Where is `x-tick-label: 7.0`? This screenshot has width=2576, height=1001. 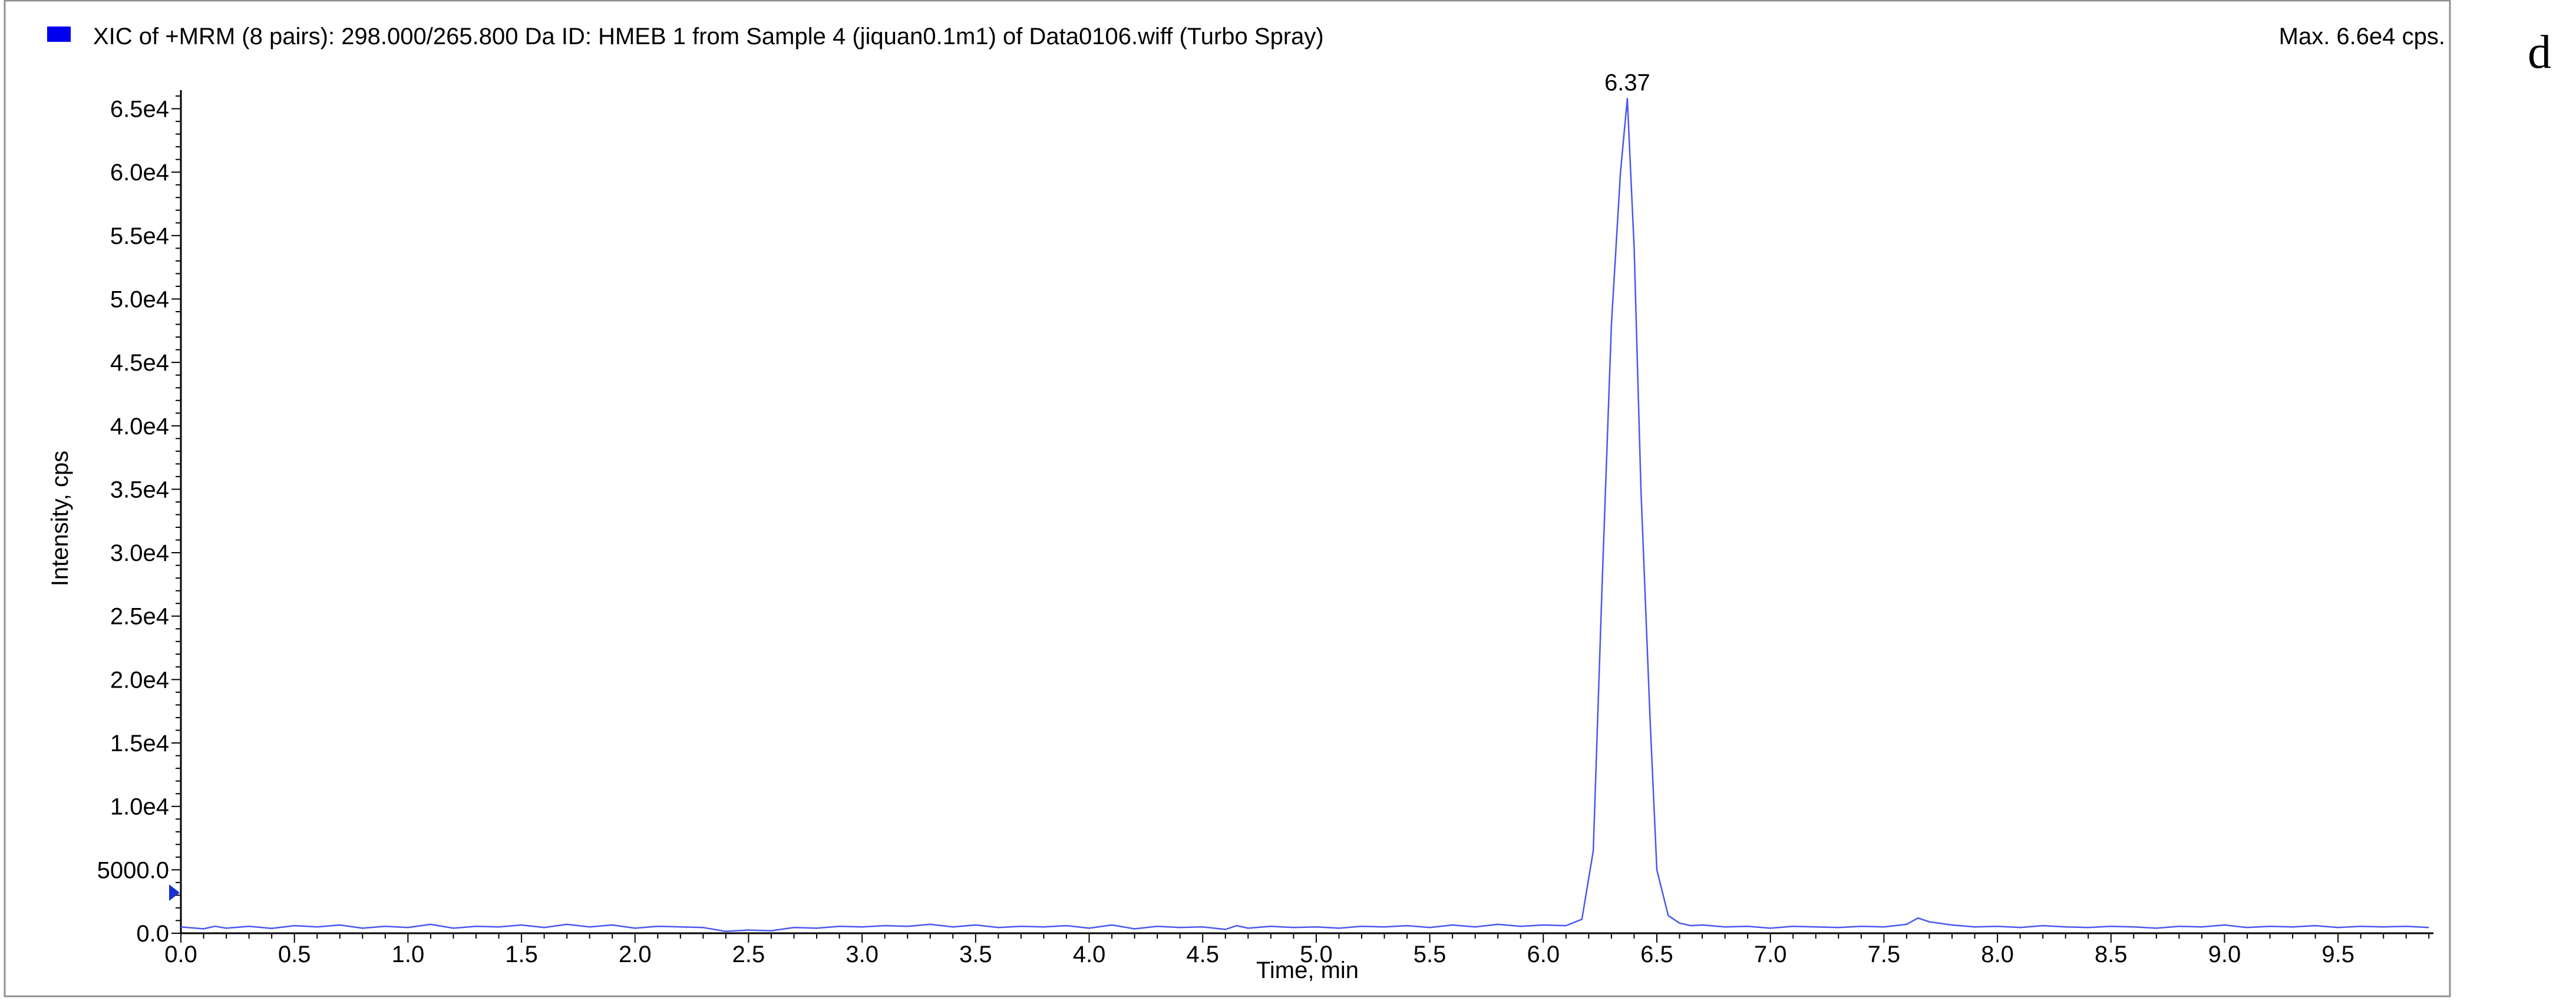 x-tick-label: 7.0 is located at coordinates (1771, 954).